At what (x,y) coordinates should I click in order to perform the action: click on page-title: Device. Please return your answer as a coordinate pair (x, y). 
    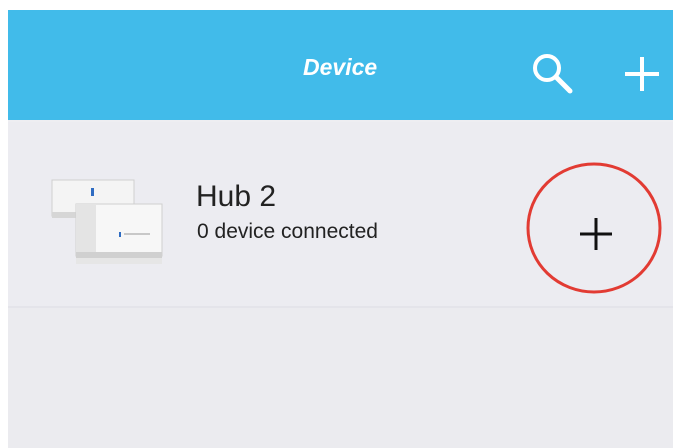
    Looking at the image, I should click on (340, 67).